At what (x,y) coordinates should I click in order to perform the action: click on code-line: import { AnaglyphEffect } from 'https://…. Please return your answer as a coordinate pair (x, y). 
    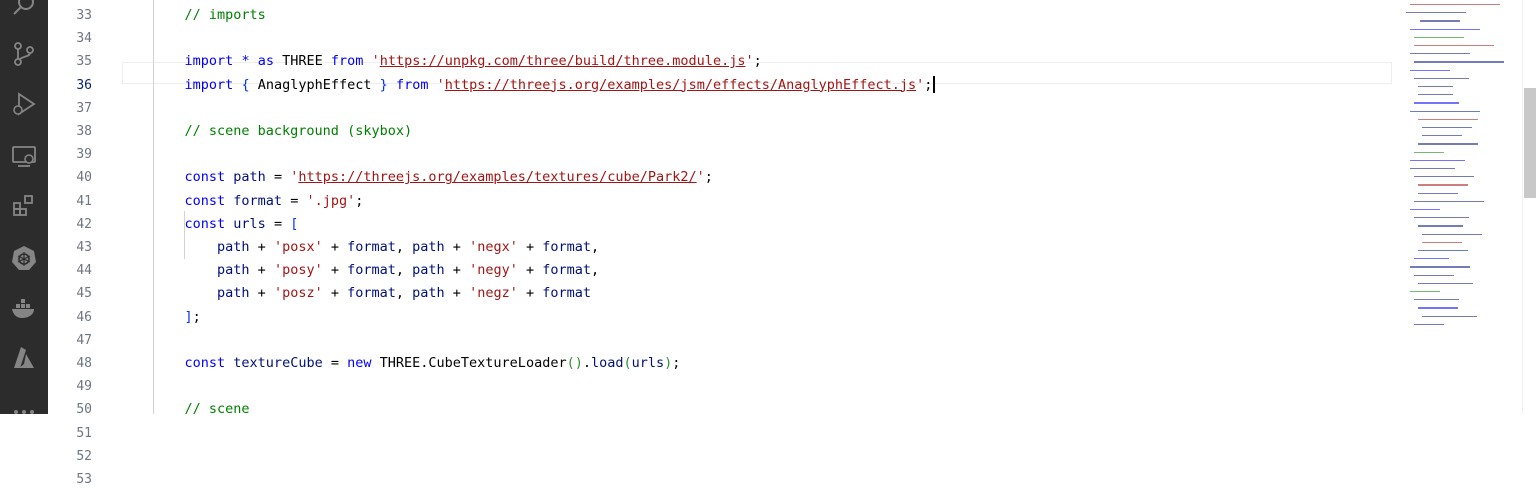
    Looking at the image, I should click on (544, 85).